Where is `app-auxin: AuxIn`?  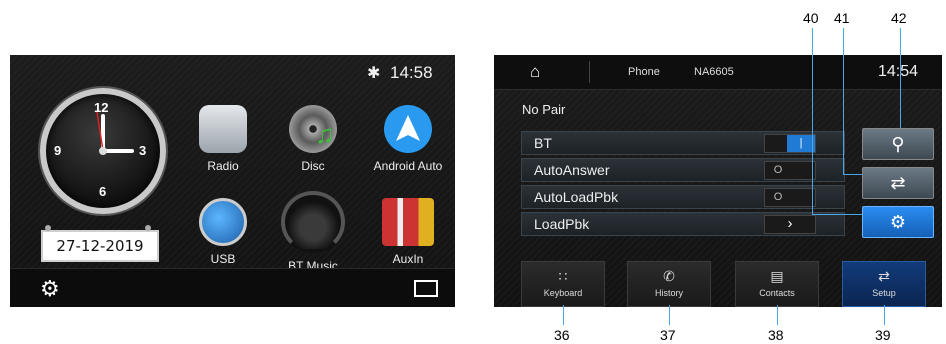
app-auxin: AuxIn is located at coordinates (407, 232).